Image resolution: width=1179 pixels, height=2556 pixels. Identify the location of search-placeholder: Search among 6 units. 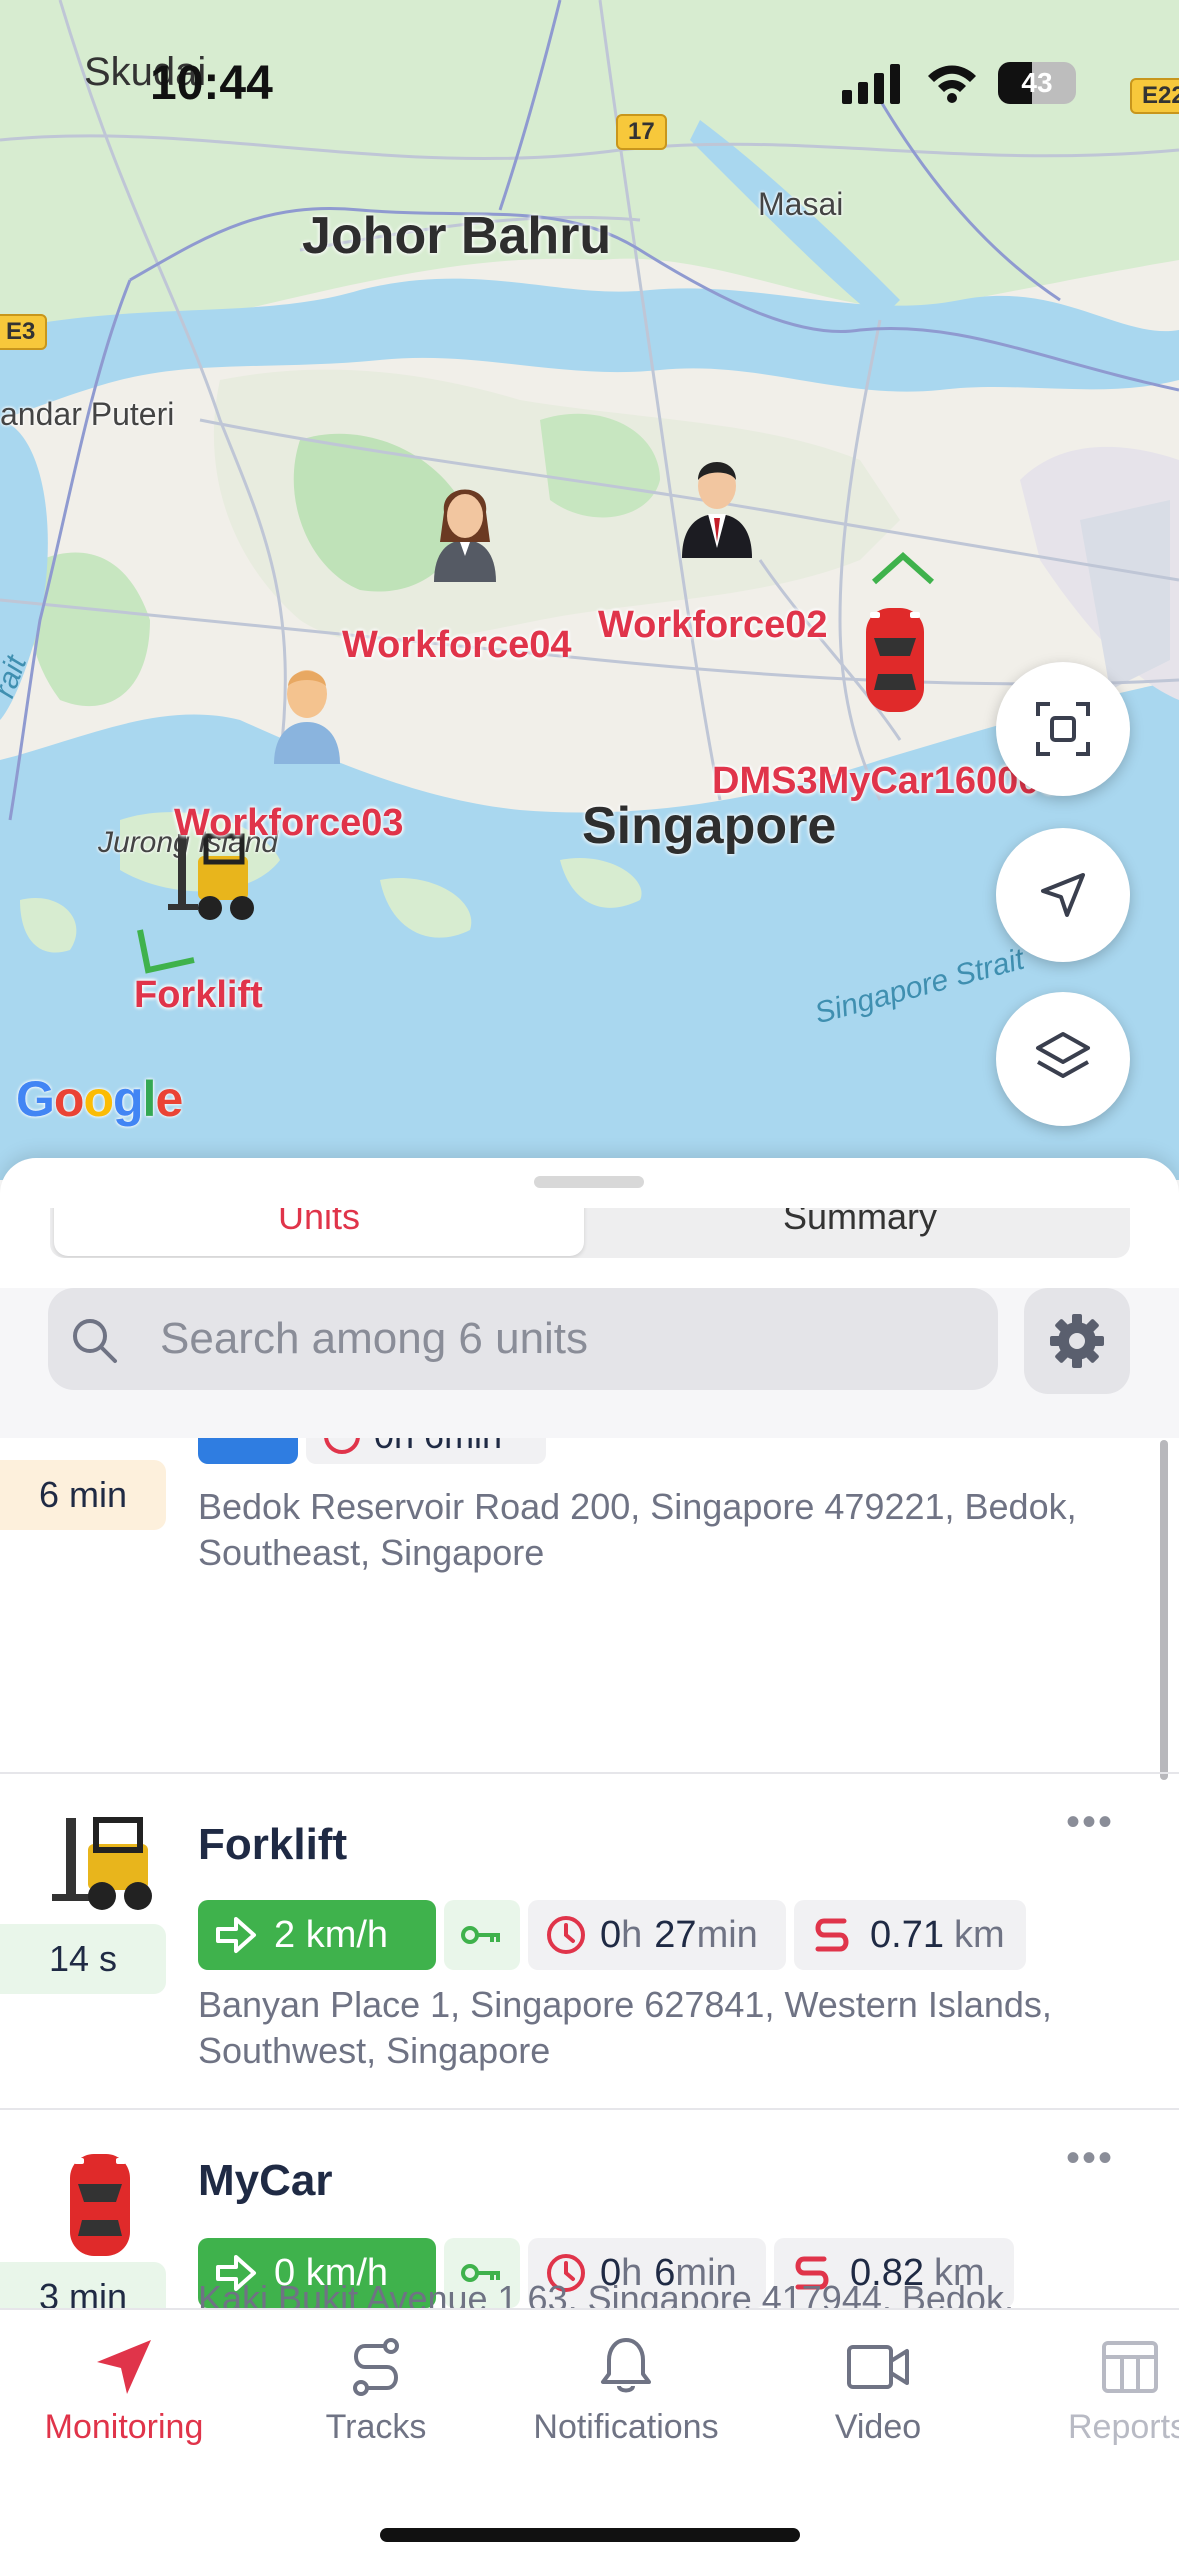
(374, 1338).